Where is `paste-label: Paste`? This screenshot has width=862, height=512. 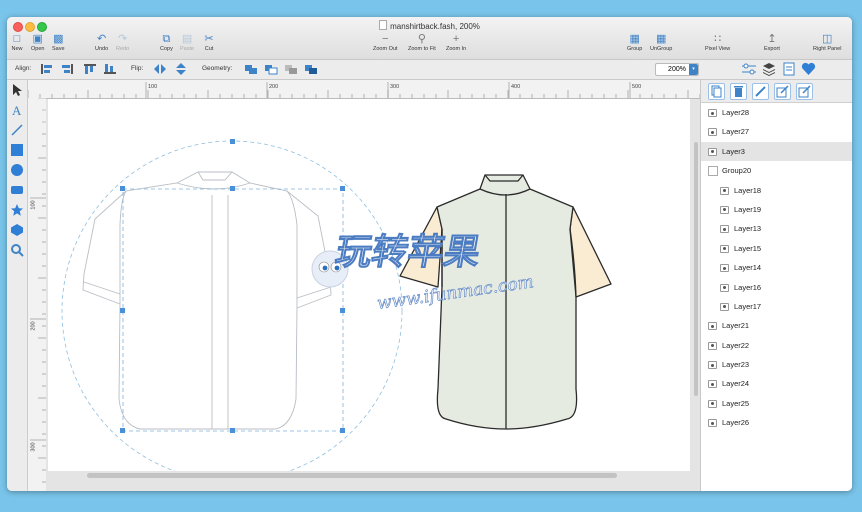
paste-label: Paste is located at coordinates (187, 49).